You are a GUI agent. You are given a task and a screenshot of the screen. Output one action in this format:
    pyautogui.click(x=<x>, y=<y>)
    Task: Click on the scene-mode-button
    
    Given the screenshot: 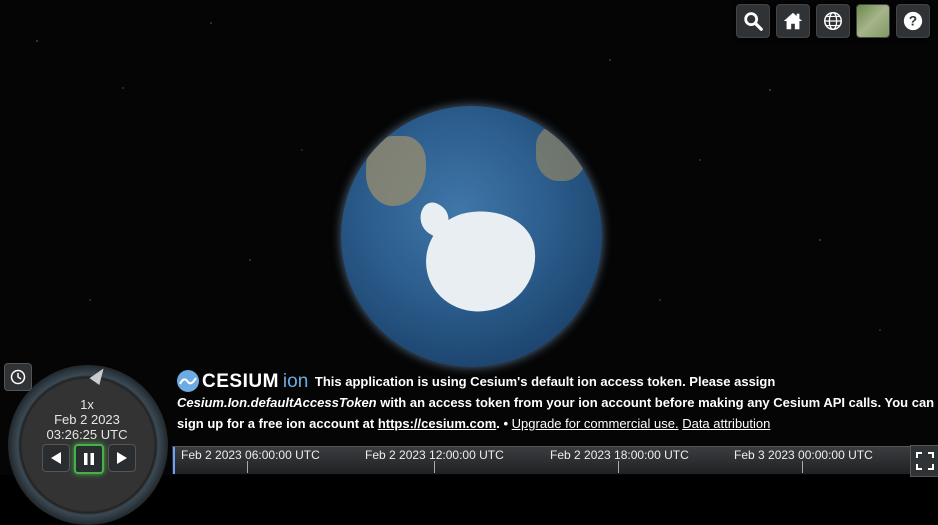 What is the action you would take?
    pyautogui.click(x=833, y=21)
    